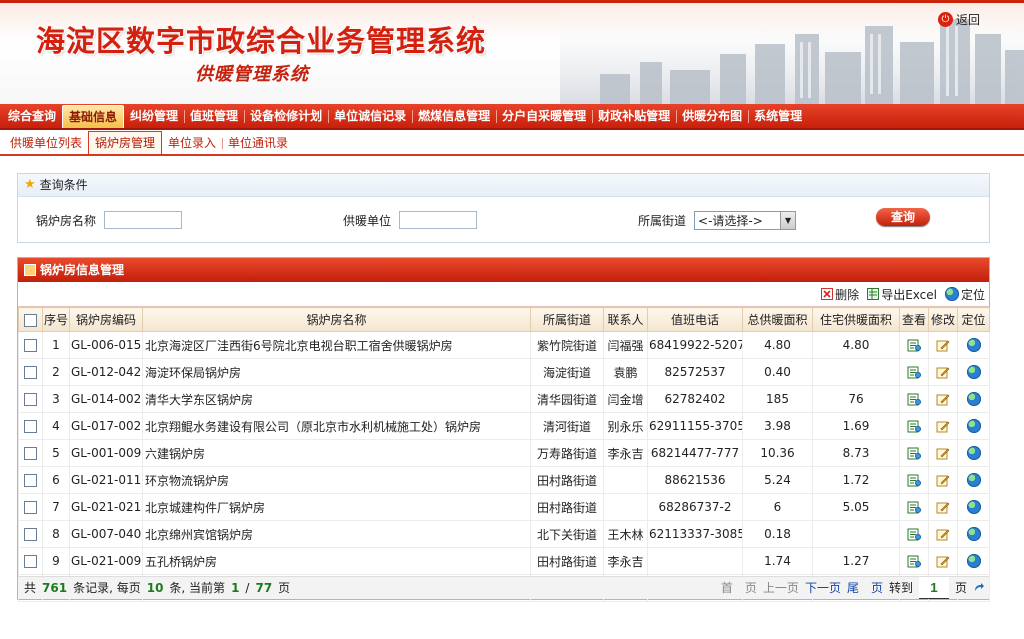 The image size is (1024, 639). What do you see at coordinates (46, 143) in the screenshot?
I see `sub-nav-item: 供暖单位列表` at bounding box center [46, 143].